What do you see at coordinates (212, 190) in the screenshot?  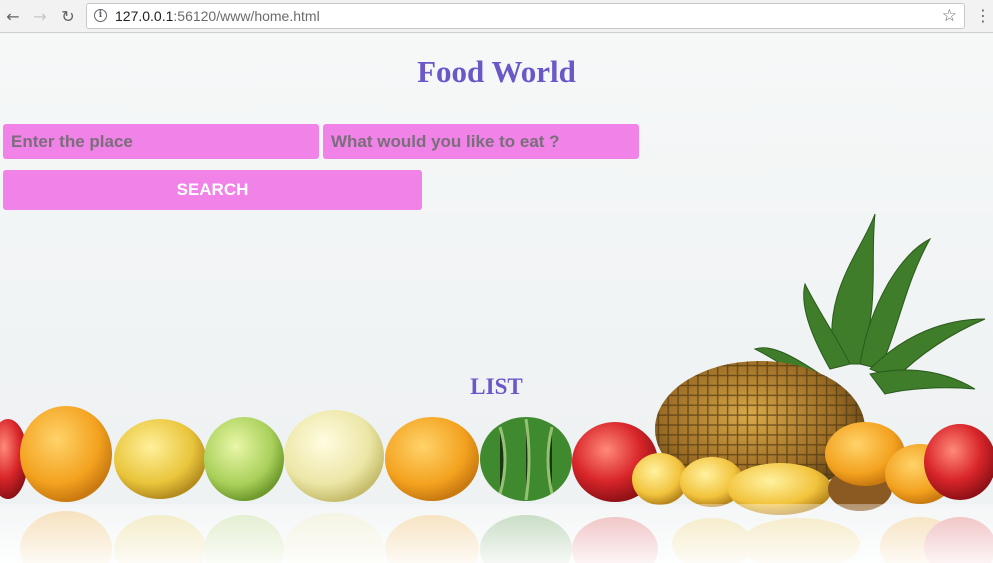 I see `search-button: SEARCH` at bounding box center [212, 190].